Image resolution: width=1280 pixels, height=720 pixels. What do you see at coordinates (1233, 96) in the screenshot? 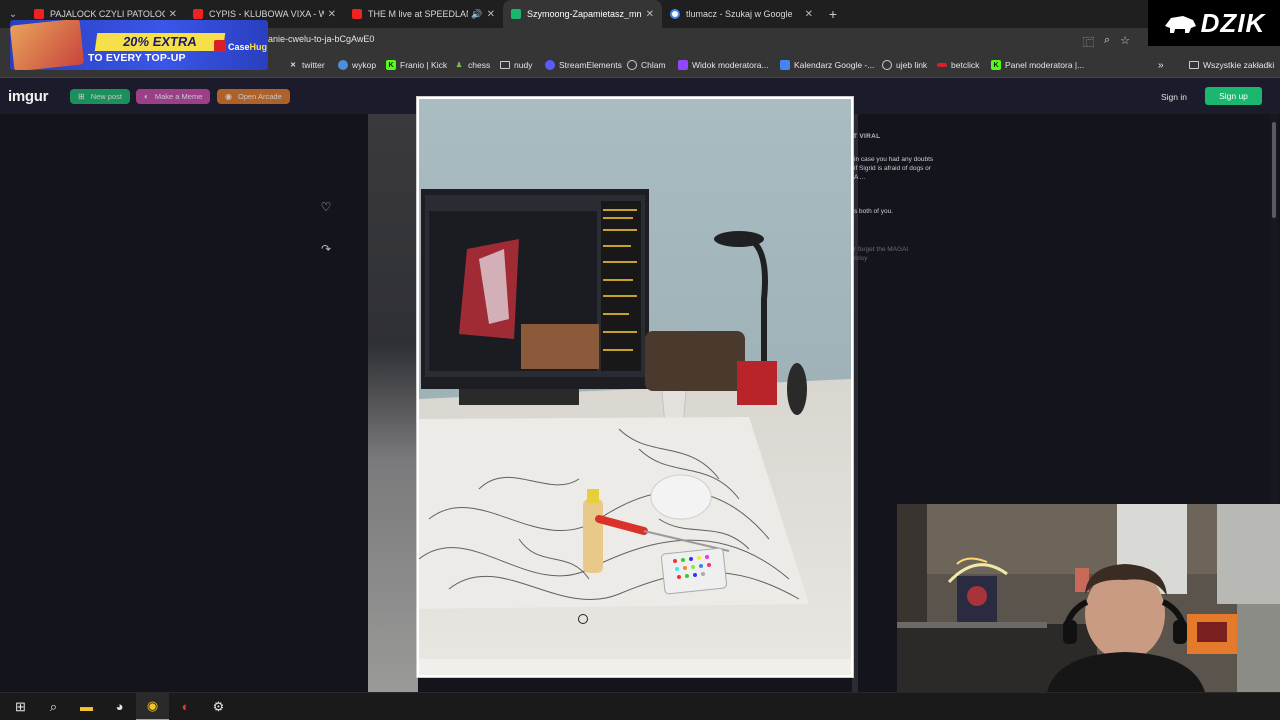
I see `sign-up-button: Sign up` at bounding box center [1233, 96].